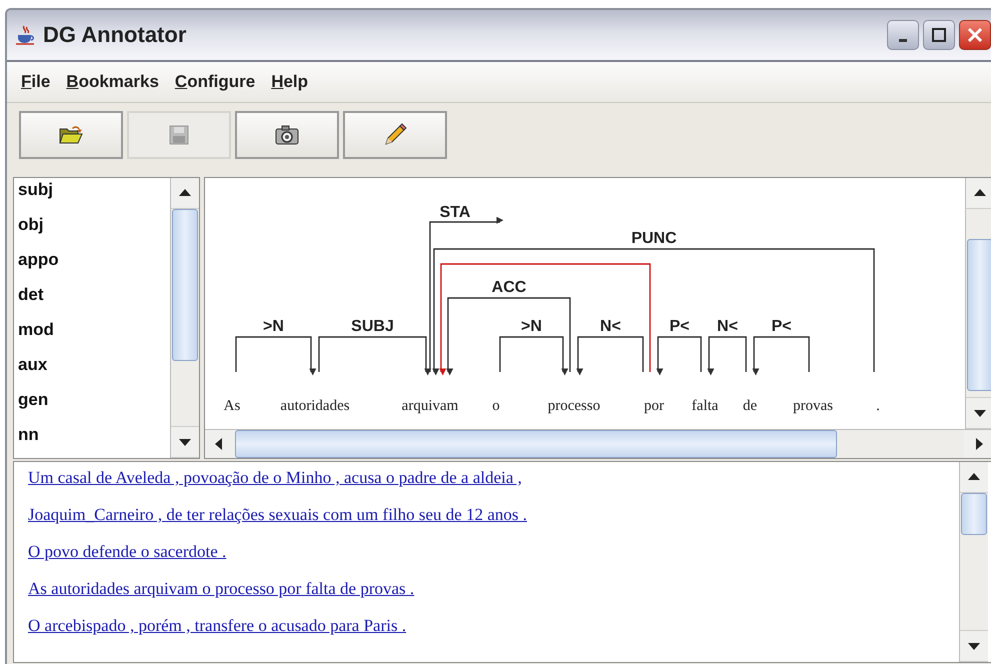 This screenshot has width=991, height=664. Describe the element at coordinates (232, 406) in the screenshot. I see `sentence-word: As` at that location.